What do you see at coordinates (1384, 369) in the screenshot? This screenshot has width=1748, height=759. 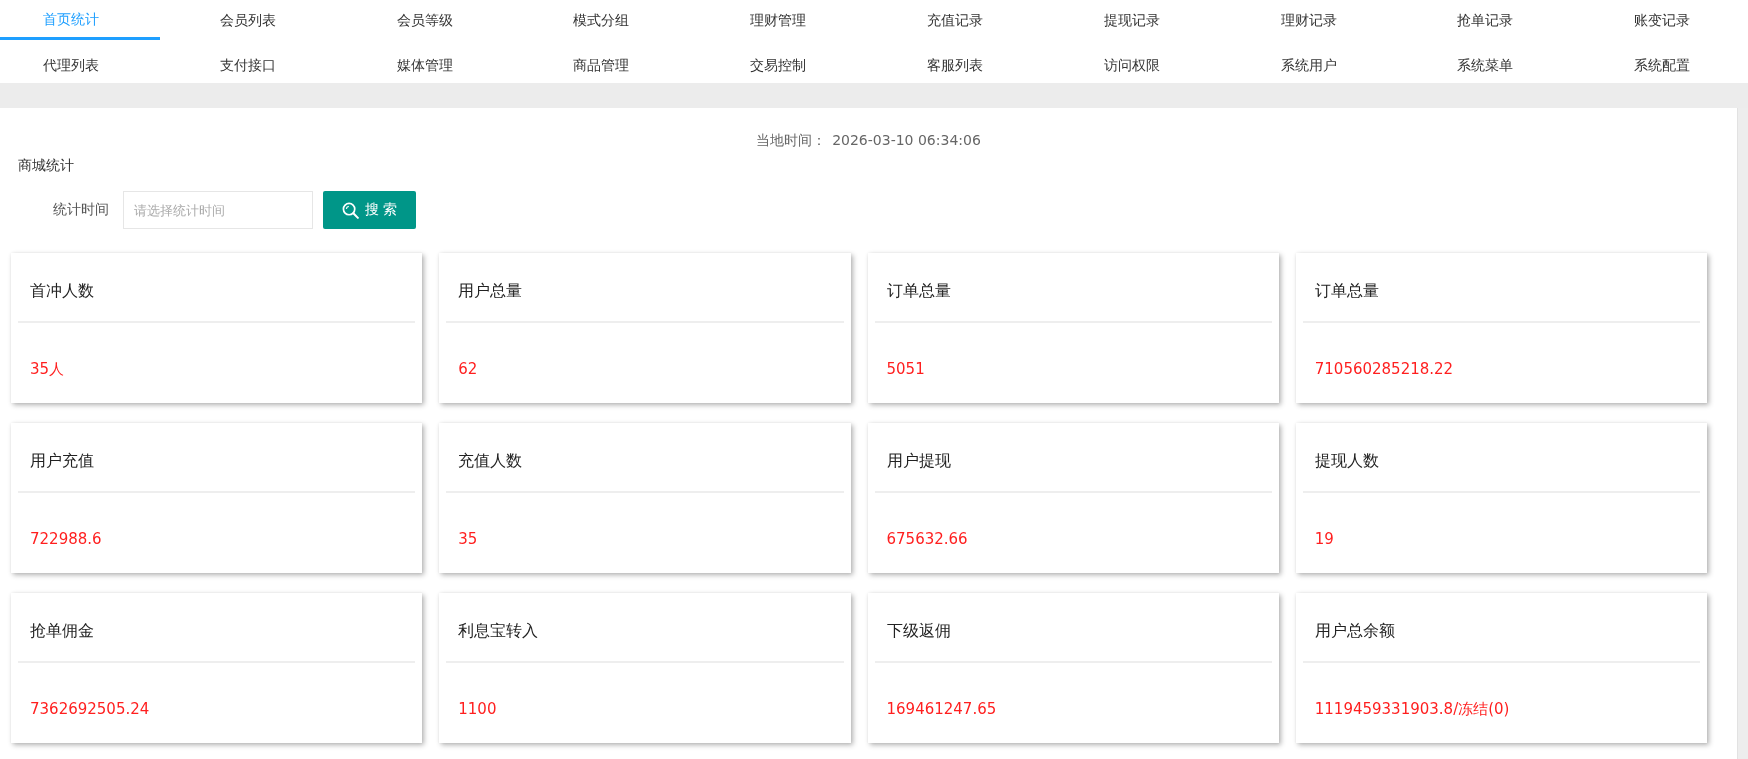 I see `stat-value: 710560285218.22` at bounding box center [1384, 369].